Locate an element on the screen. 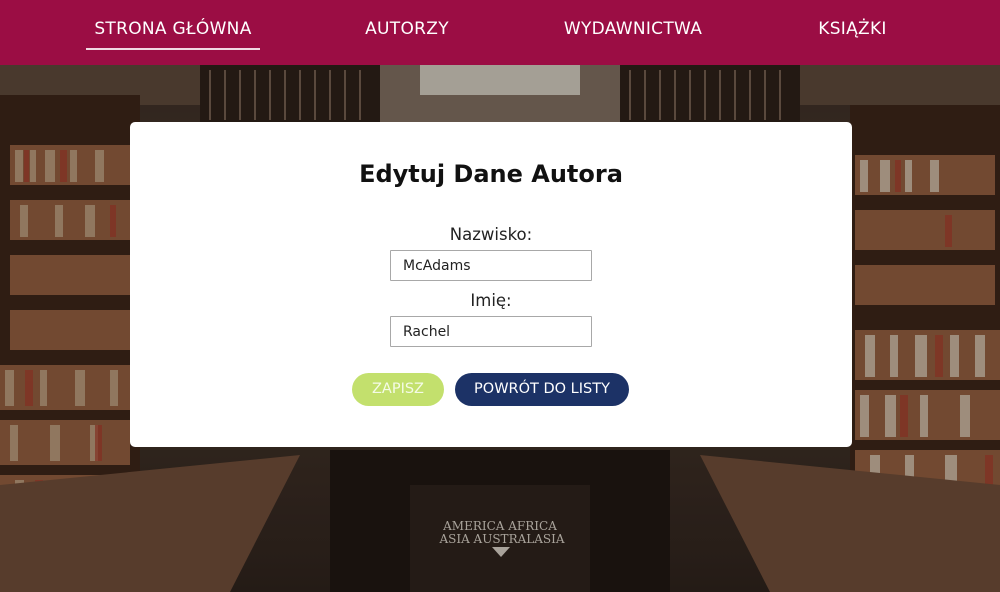  firstname-input is located at coordinates (491, 331).